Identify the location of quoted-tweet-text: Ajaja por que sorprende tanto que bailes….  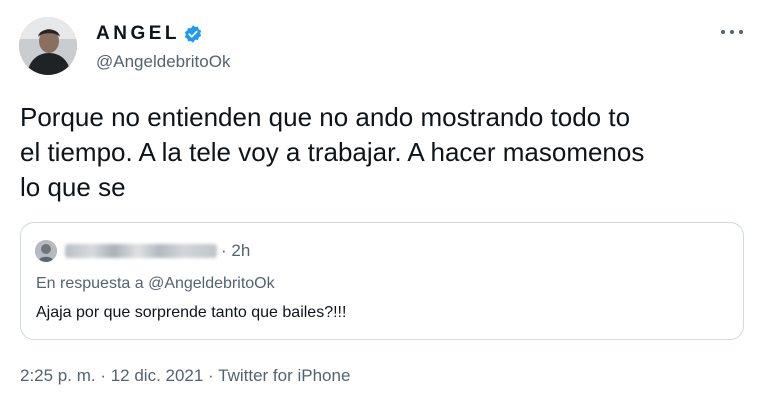
(191, 312).